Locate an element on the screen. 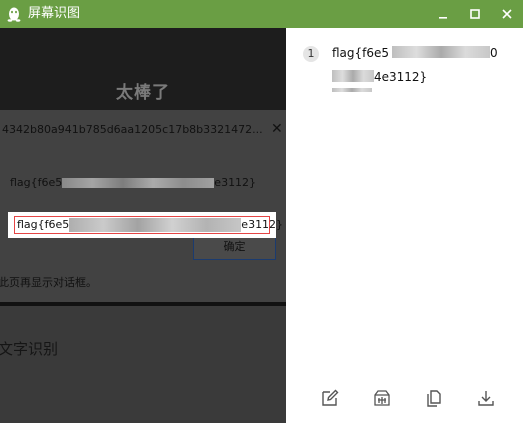  result-text-line-1: flag{f6e5 is located at coordinates (360, 53).